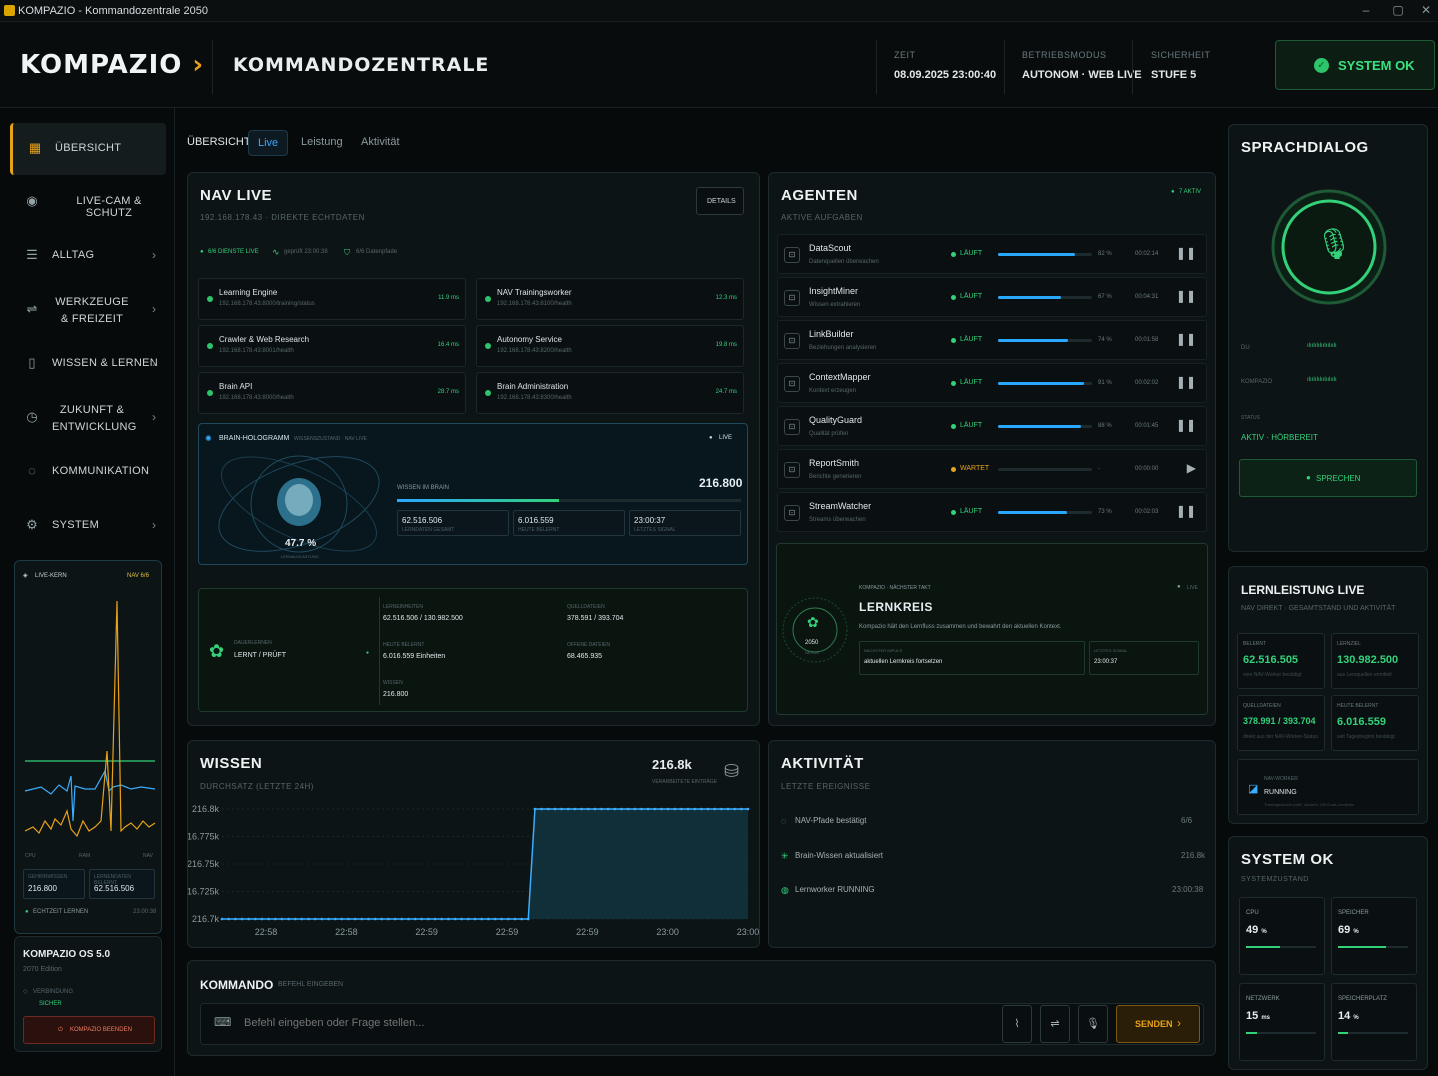  Describe the element at coordinates (839, 855) in the screenshot. I see `activity-text: Brain-Wissen aktualisiert` at that location.